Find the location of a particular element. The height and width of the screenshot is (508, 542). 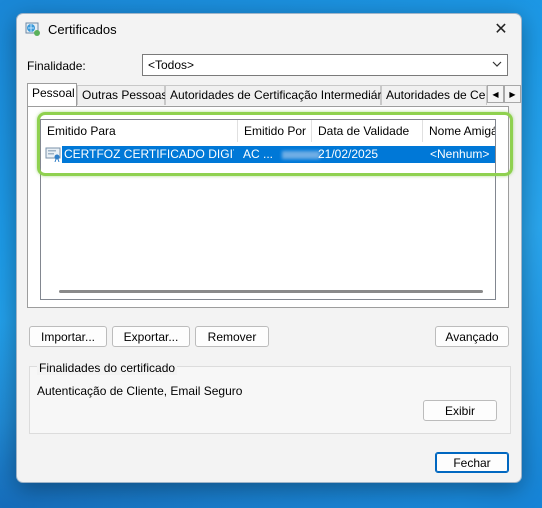

button-label: Exibir is located at coordinates (459, 410).